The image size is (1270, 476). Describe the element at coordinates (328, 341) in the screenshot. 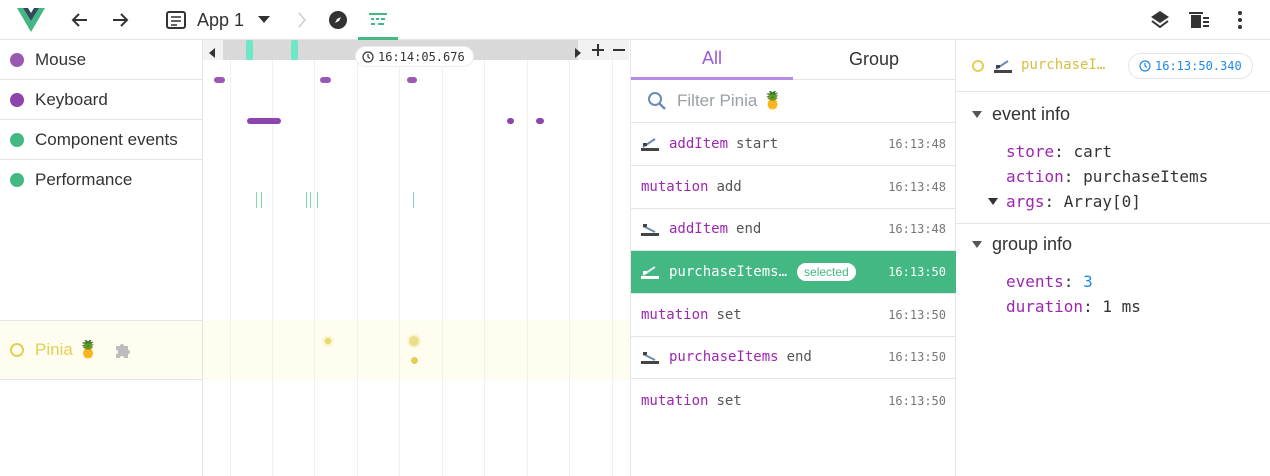

I see `pinia-event-core` at that location.